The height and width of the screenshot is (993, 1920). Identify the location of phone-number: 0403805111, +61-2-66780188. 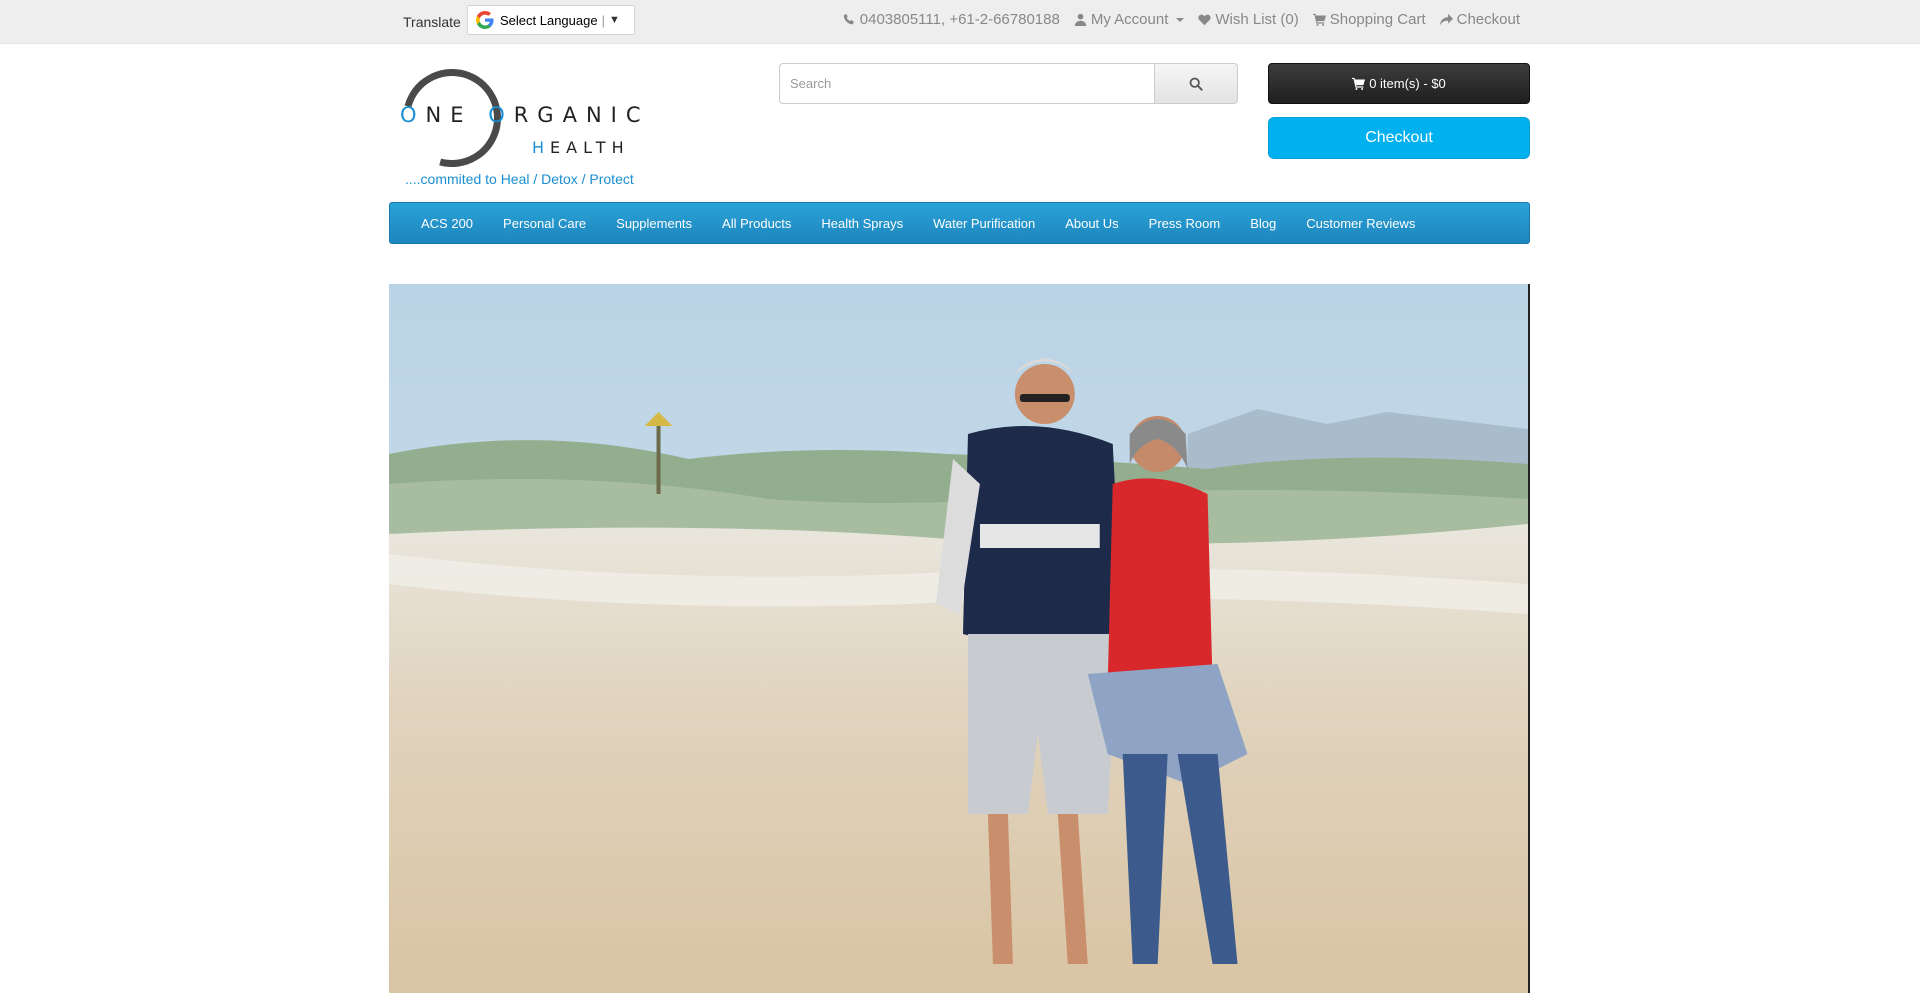
(959, 19).